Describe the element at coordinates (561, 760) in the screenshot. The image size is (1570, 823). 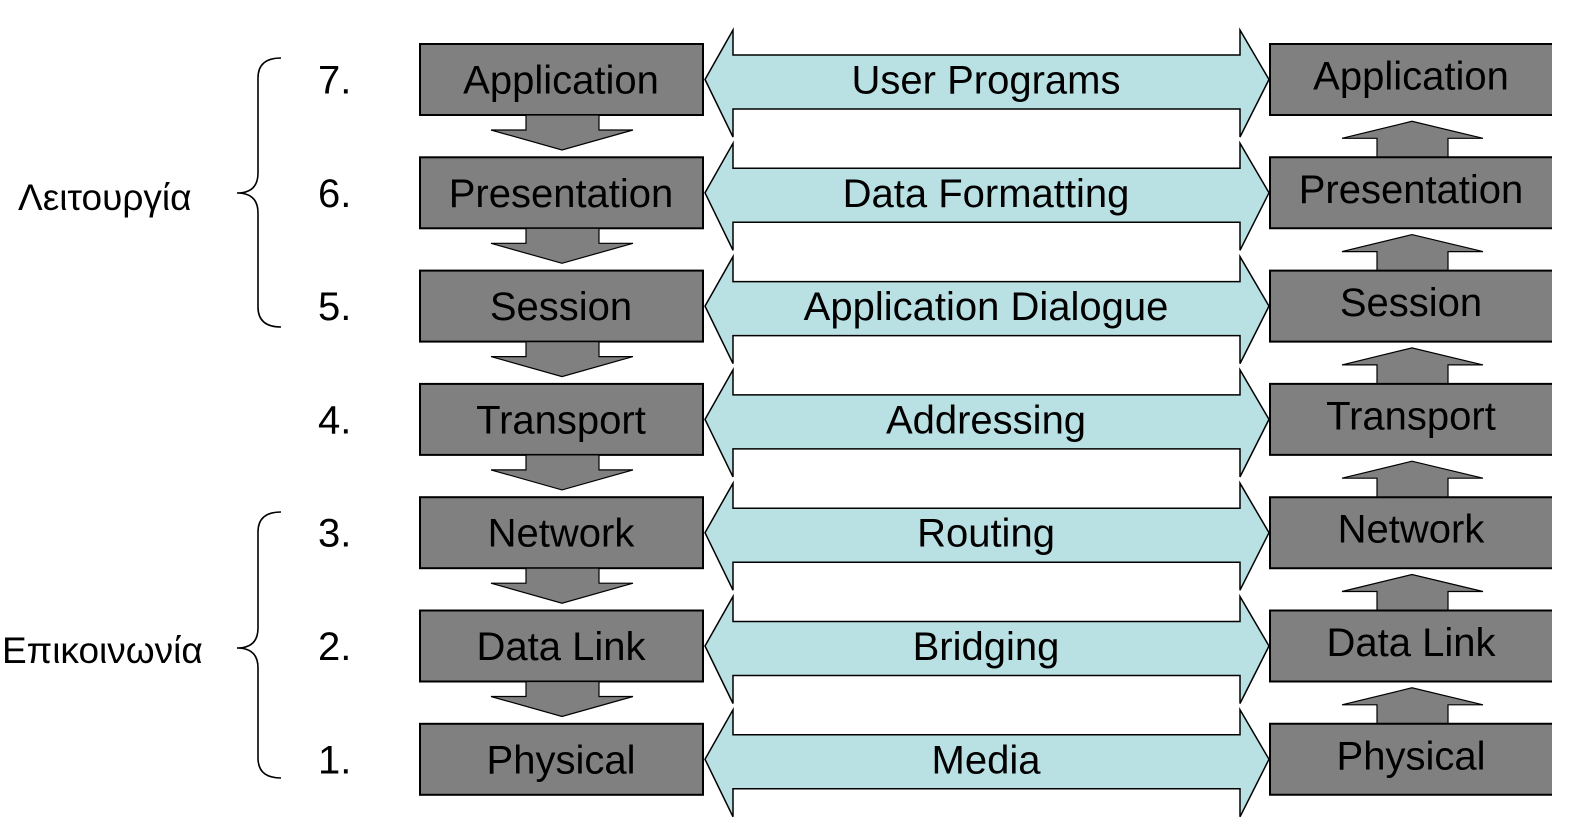
I see `sender-layer-label: Physical` at that location.